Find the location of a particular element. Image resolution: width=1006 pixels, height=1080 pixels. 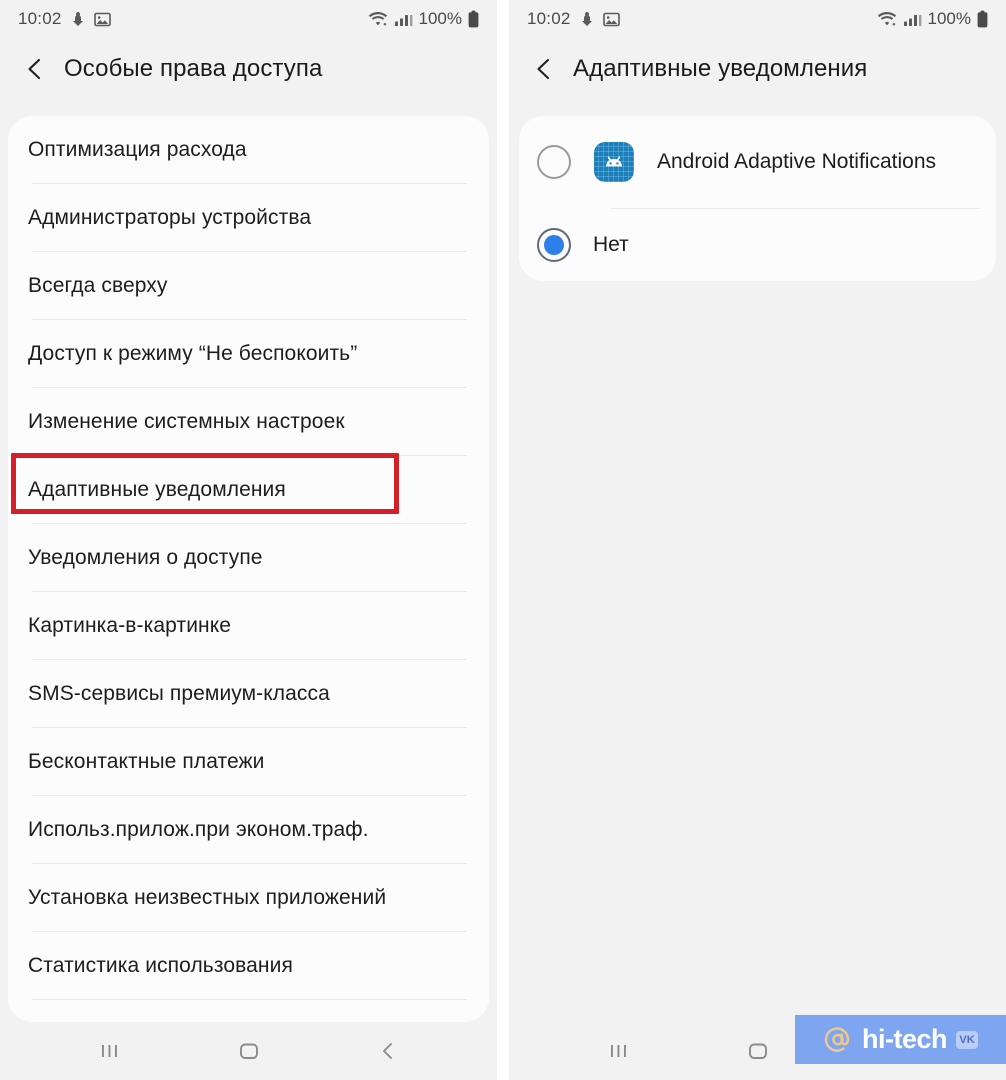

adaptive-notifications-options-card: Android Adaptive Notifications Нет is located at coordinates (757, 198).